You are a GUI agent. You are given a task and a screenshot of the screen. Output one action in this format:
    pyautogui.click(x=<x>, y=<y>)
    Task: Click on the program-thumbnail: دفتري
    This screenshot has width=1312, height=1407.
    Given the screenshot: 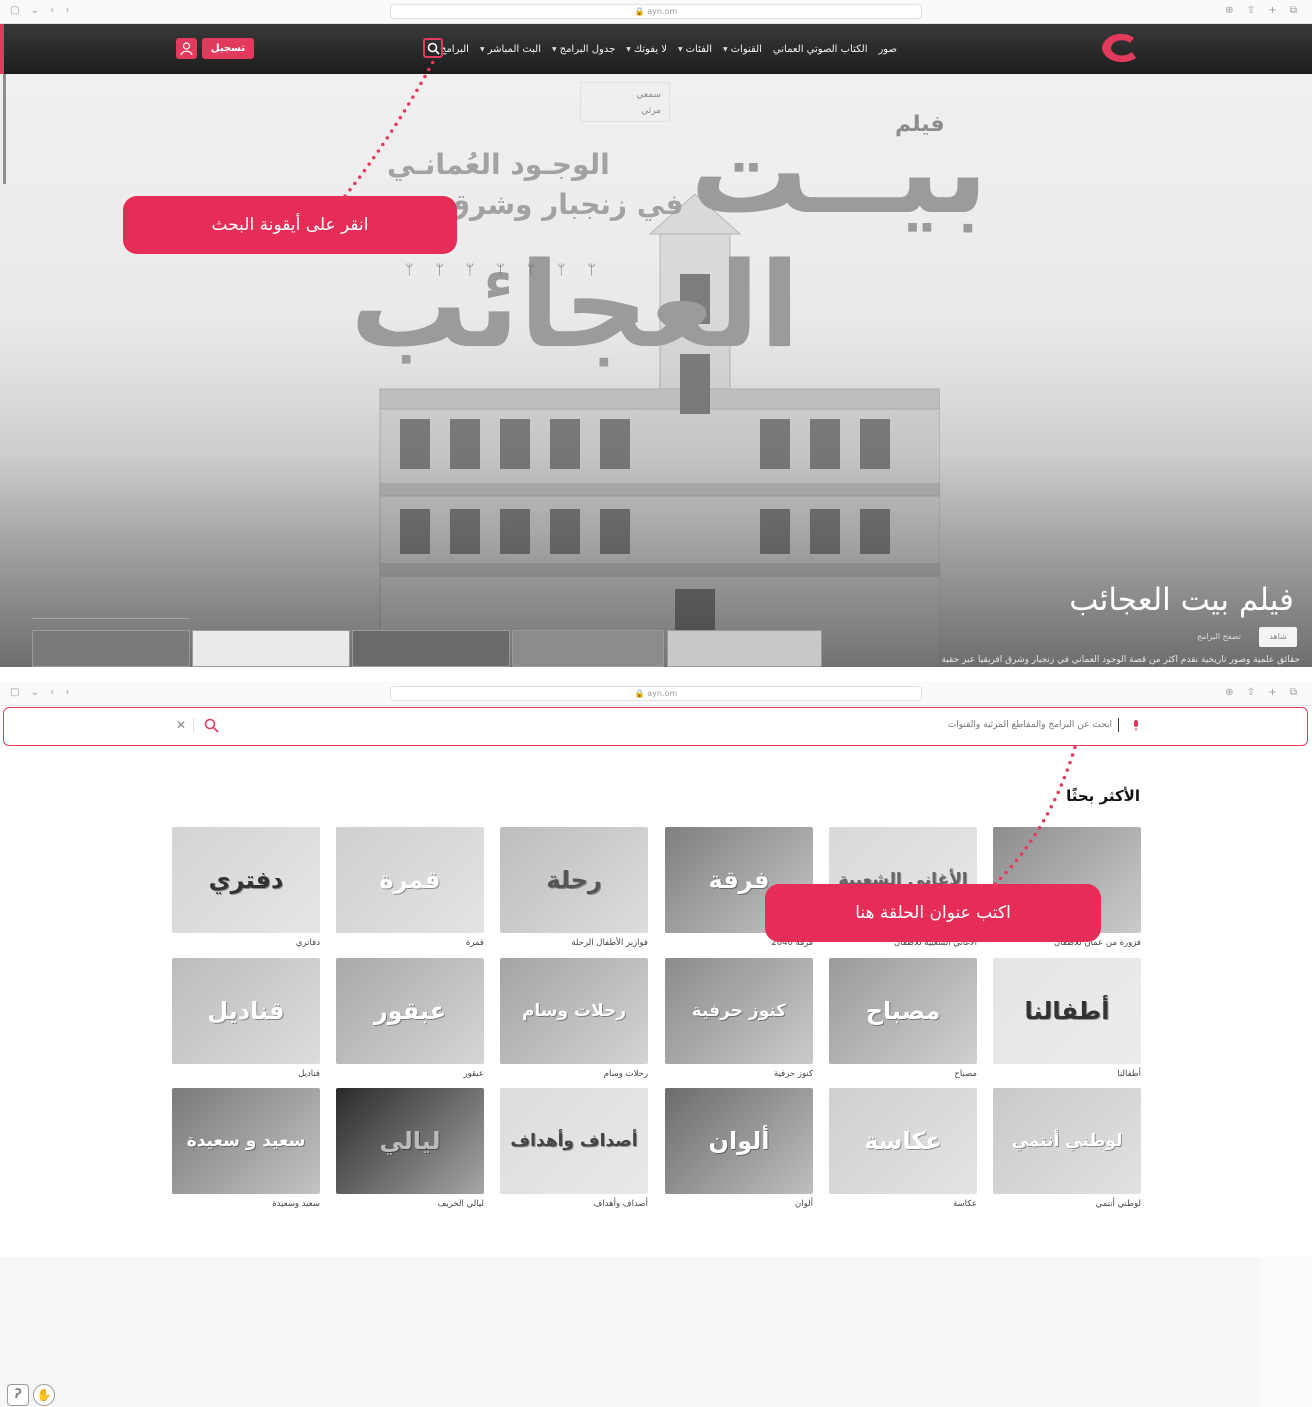 What is the action you would take?
    pyautogui.click(x=246, y=880)
    